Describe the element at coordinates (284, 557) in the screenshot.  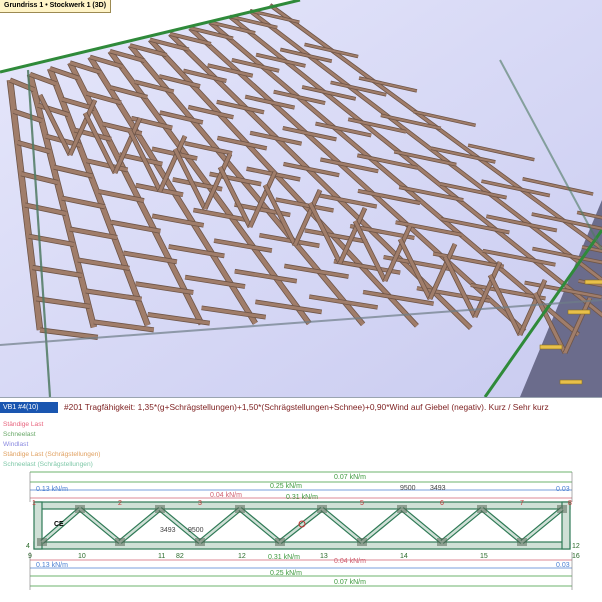
I see `load-label-bottom-1: 0.31 kN/m` at that location.